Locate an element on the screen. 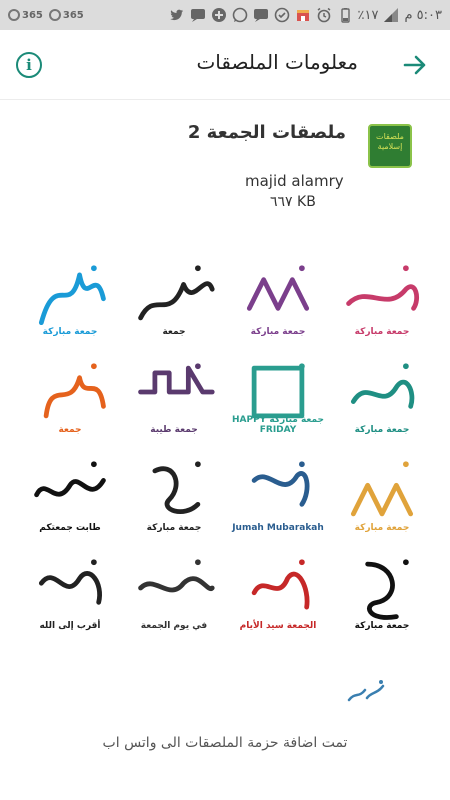 The image size is (450, 800). sticker-label: في يوم الجمعة is located at coordinates (174, 626).